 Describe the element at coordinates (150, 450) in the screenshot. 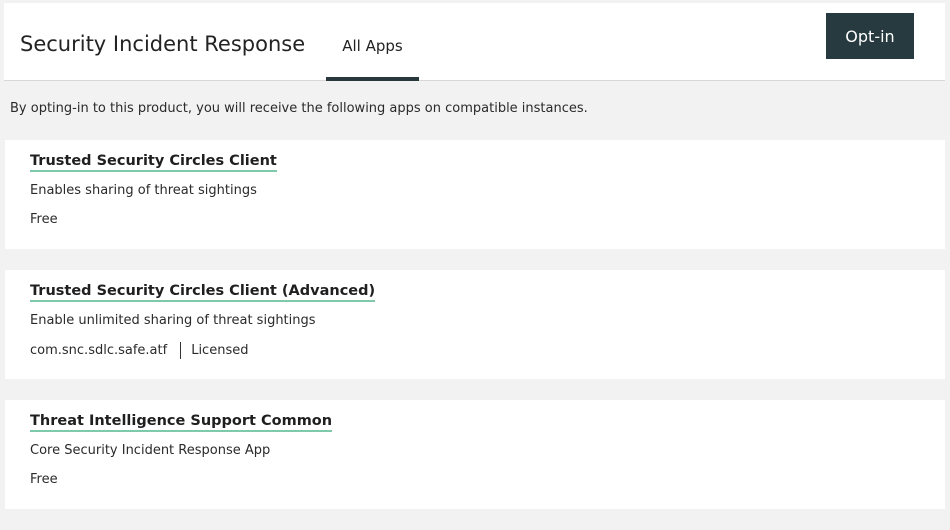

I see `app-description: Core Security Incident Response App` at that location.